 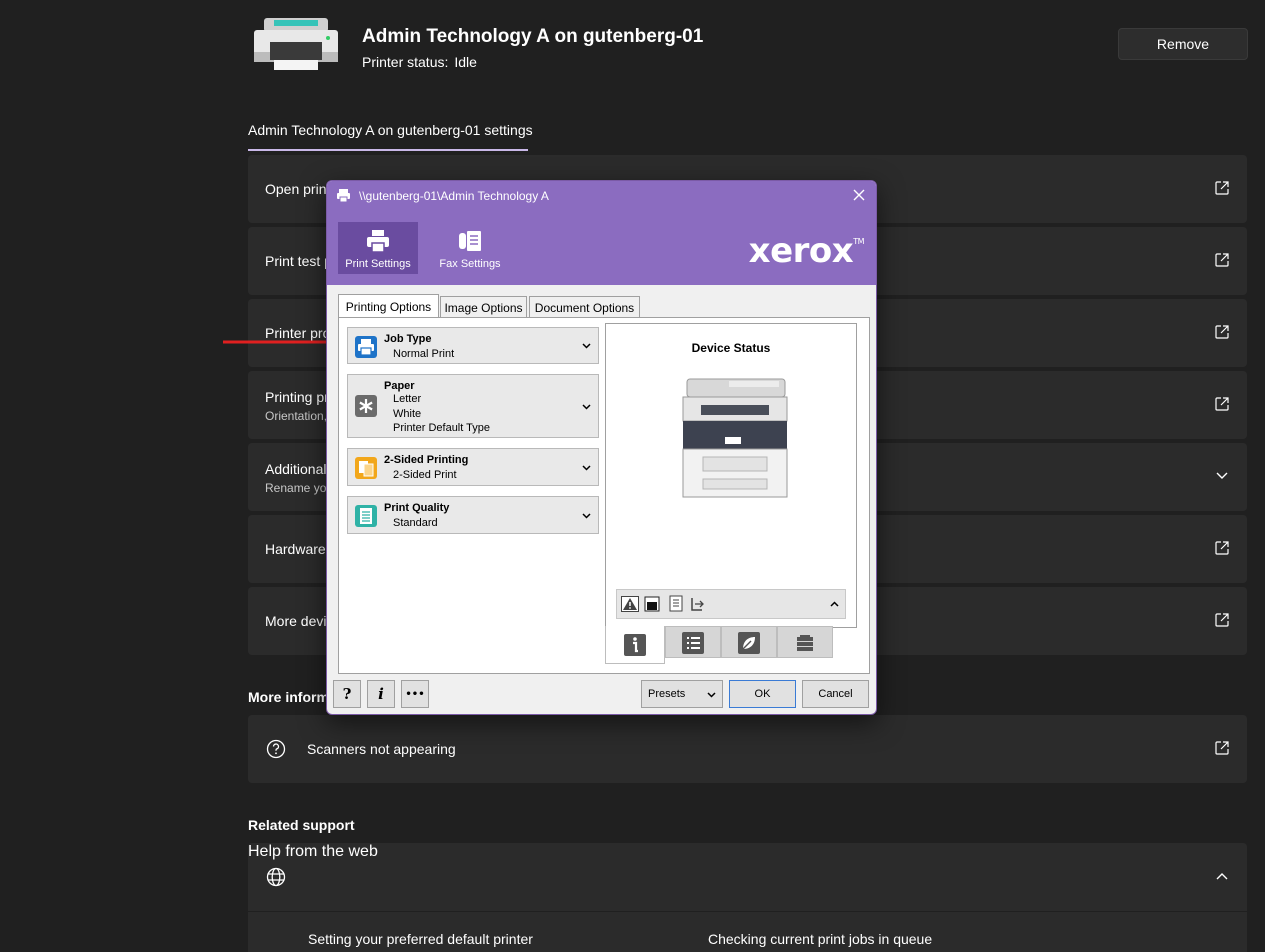 I want to click on job-type-icon, so click(x=366, y=347).